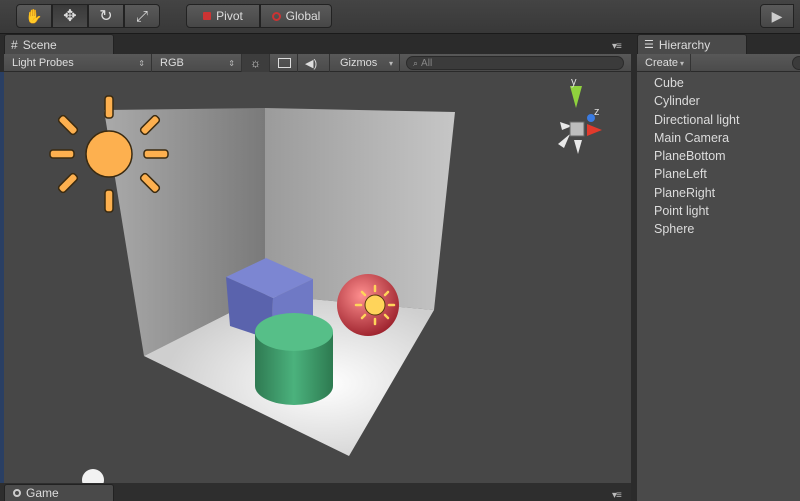  I want to click on search-icon: ⌕, so click(416, 62).